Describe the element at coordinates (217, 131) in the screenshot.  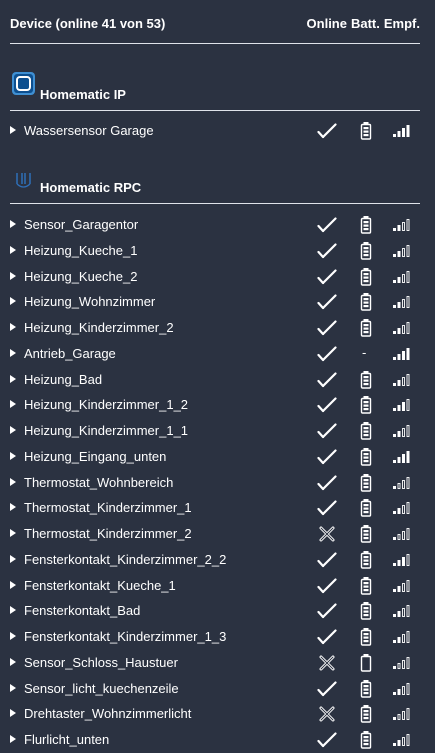
I see `device-row: Wassersensor Garage` at that location.